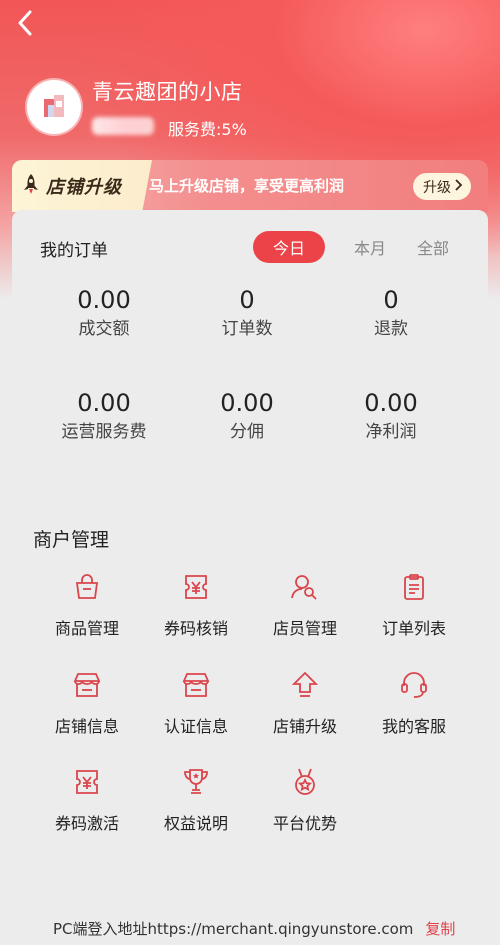  Describe the element at coordinates (167, 92) in the screenshot. I see `store-name: 青云趣团的小店` at that location.